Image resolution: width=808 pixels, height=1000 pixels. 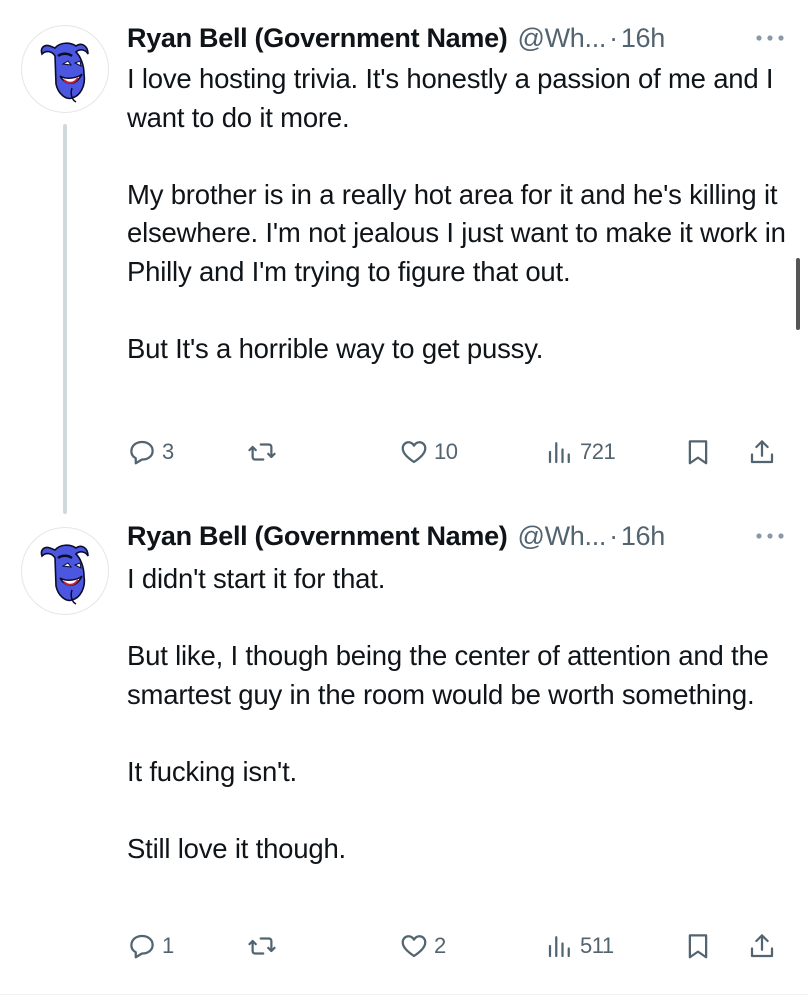 What do you see at coordinates (440, 945) in the screenshot?
I see `like-count: 2` at bounding box center [440, 945].